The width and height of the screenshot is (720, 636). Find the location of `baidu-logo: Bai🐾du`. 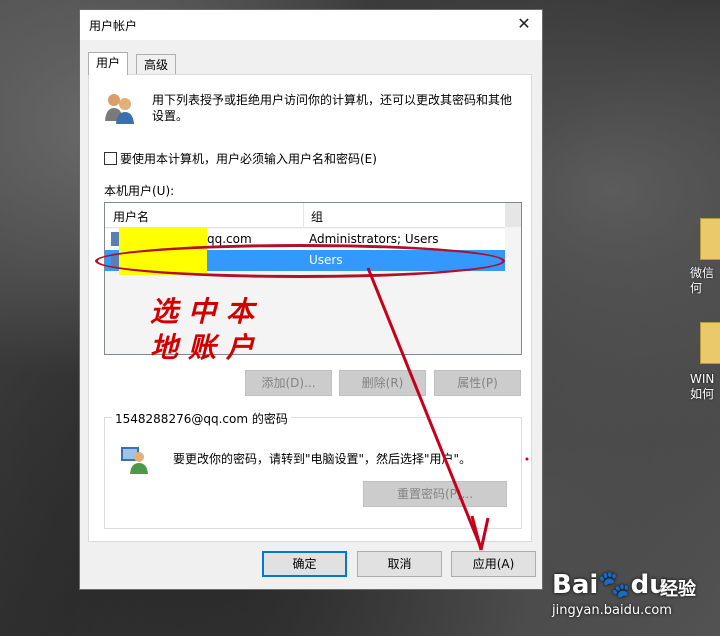

baidu-logo: Bai🐾du is located at coordinates (610, 585).